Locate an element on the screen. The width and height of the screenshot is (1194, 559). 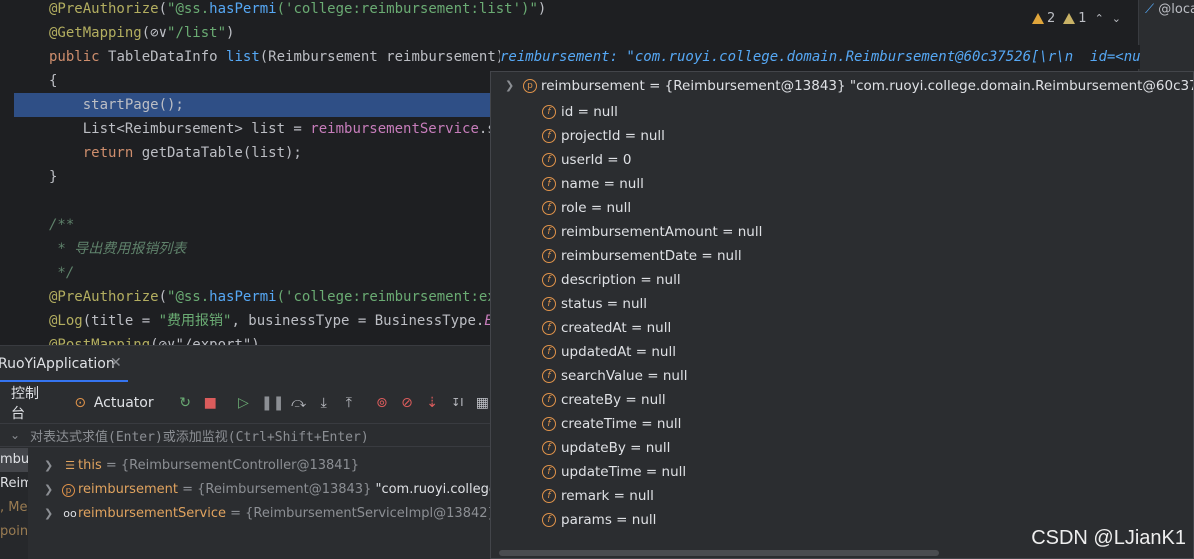
horizontal-scrollbar is located at coordinates (719, 553).